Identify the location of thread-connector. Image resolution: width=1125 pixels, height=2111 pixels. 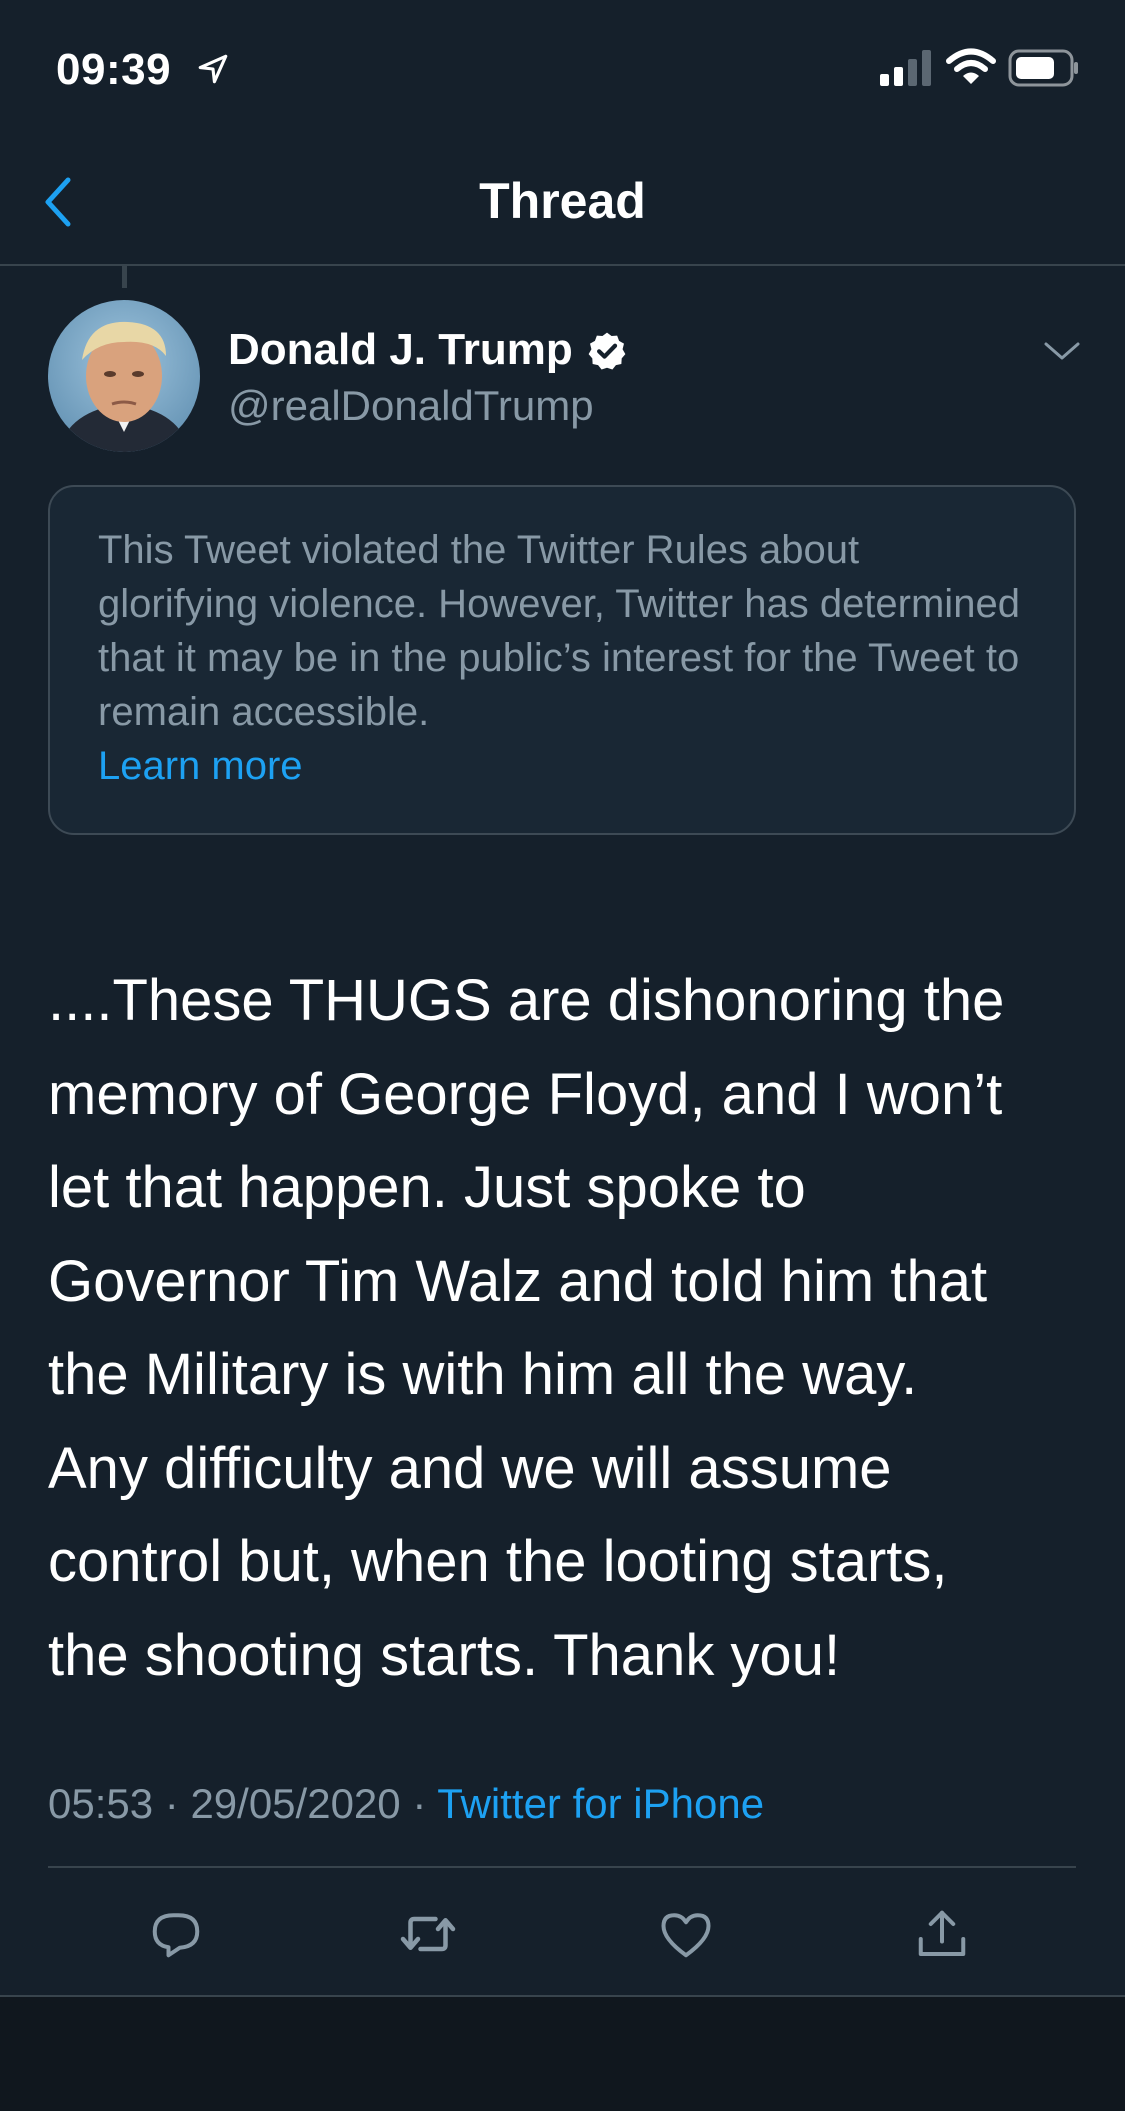
(124, 276).